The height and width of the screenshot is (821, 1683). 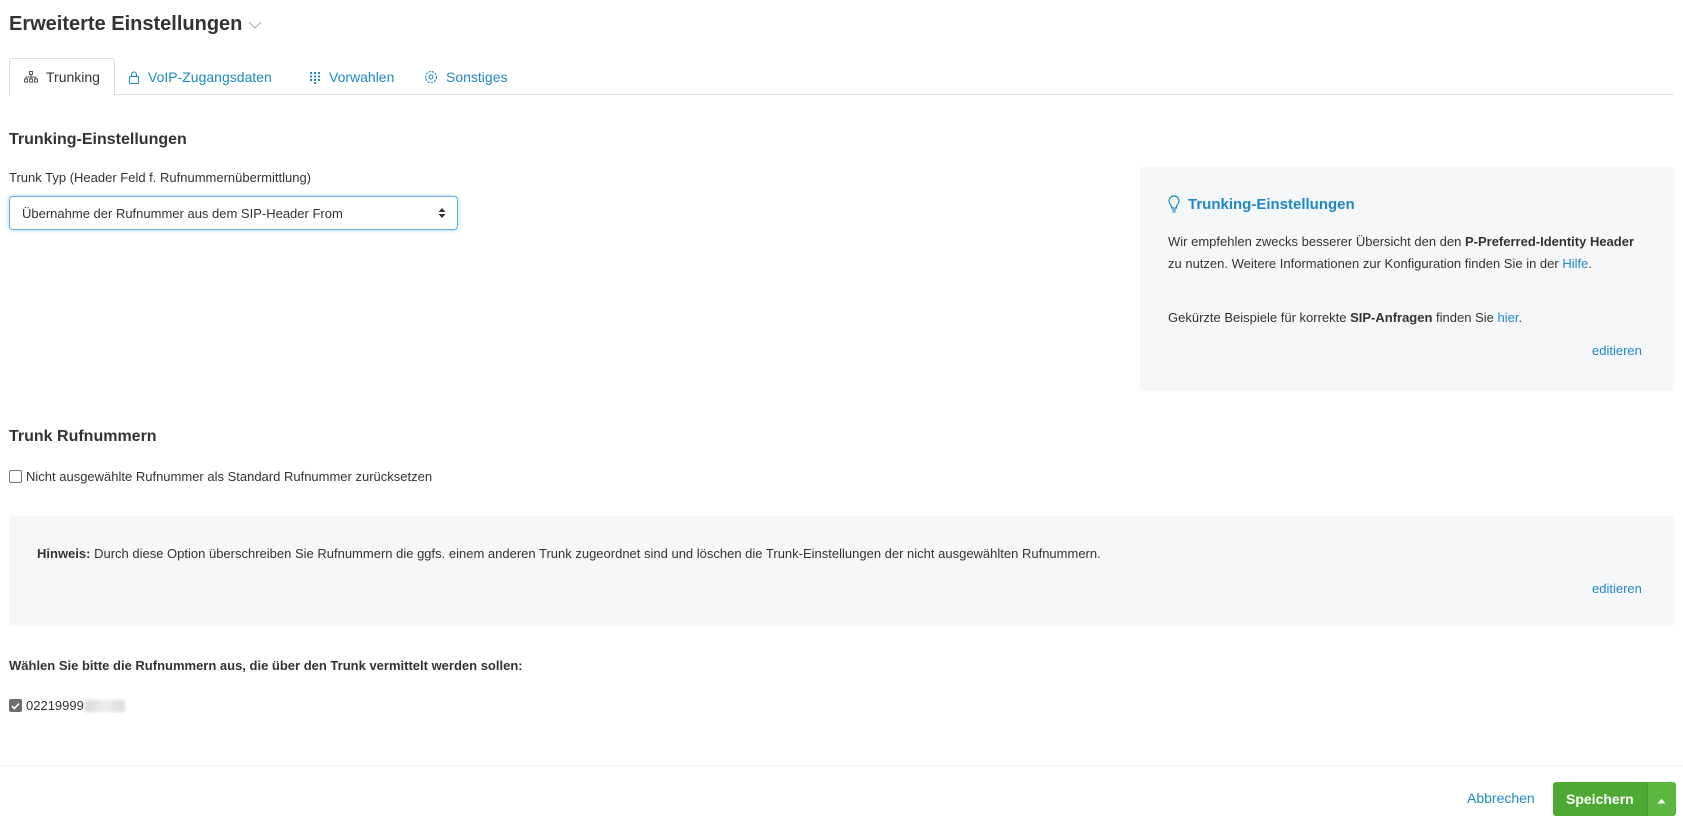 I want to click on info-panel-title: Trunking-Einstellungen, so click(x=1261, y=204).